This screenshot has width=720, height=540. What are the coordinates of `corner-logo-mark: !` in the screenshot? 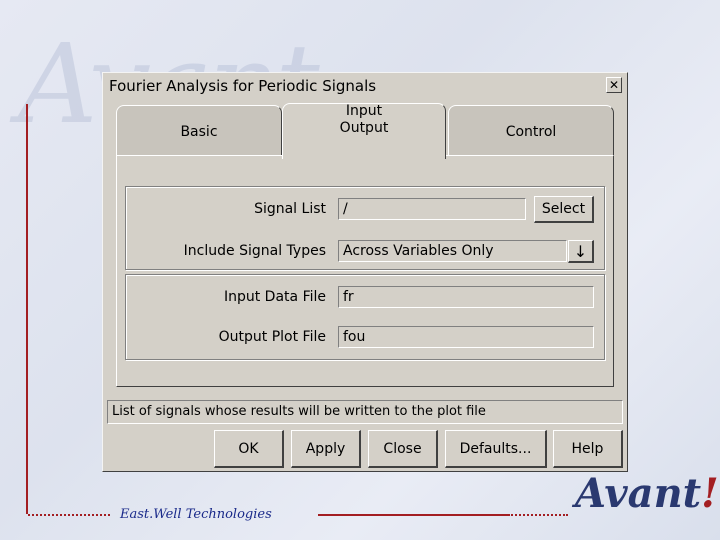 It's located at (710, 493).